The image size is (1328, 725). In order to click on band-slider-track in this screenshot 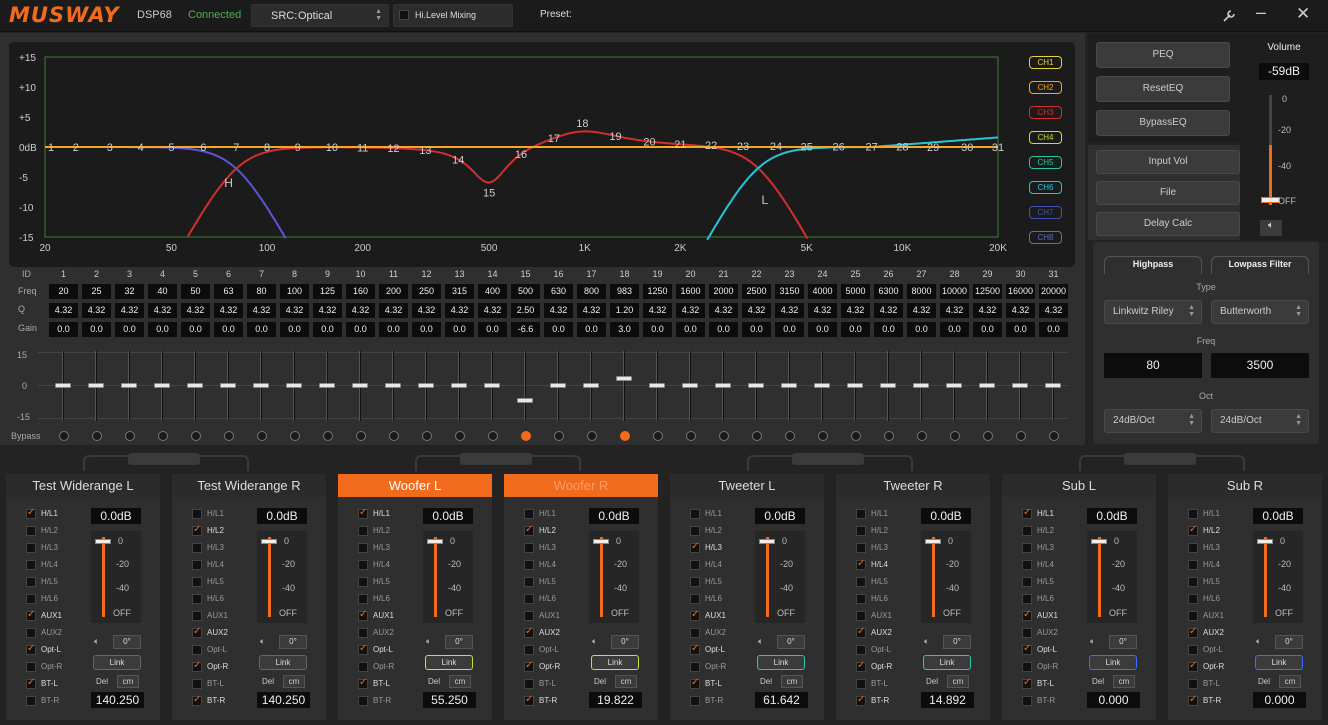, I will do `click(624, 386)`.